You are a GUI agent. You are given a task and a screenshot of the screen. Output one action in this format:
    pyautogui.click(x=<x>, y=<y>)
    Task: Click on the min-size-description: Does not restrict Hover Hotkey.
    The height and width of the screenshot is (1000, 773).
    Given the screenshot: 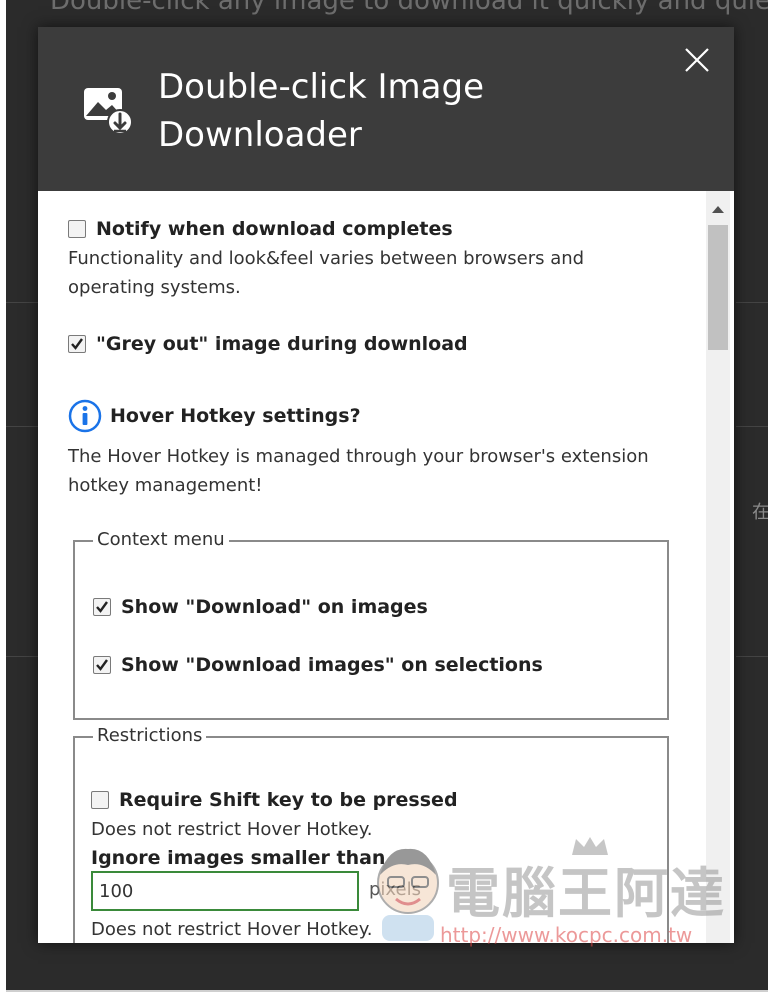 What is the action you would take?
    pyautogui.click(x=232, y=929)
    